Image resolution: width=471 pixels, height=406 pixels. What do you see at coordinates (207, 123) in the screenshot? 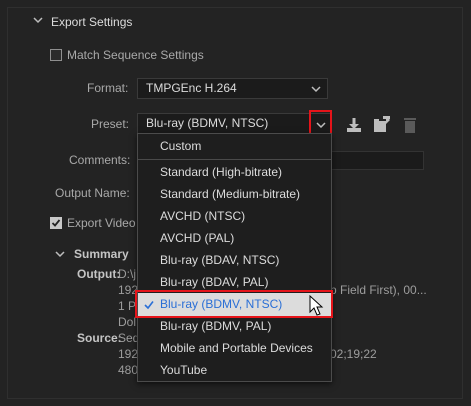
I see `preset-value: Blu-ray (BDMV, NTSC)` at bounding box center [207, 123].